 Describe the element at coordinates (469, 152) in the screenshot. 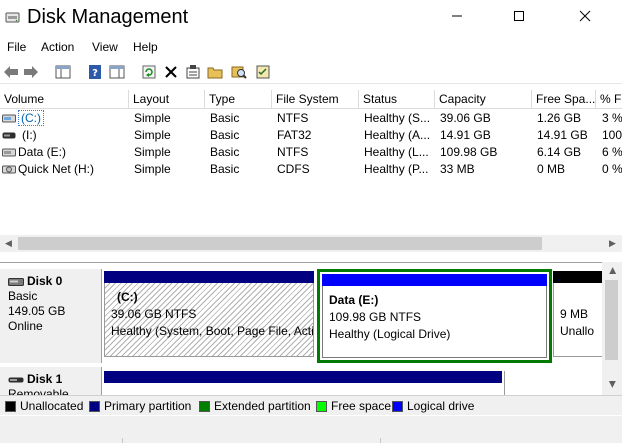

I see `volume-capacity: 109.98 GB` at that location.